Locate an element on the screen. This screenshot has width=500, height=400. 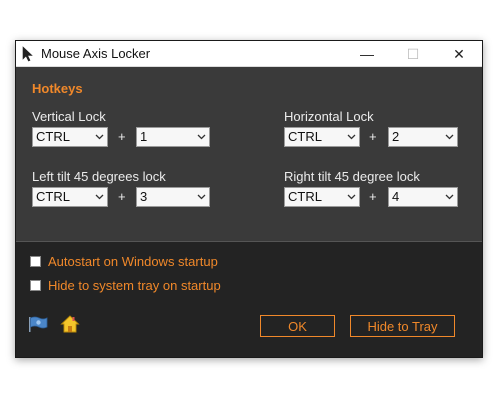
window-title: Mouse Axis Locker is located at coordinates (96, 53).